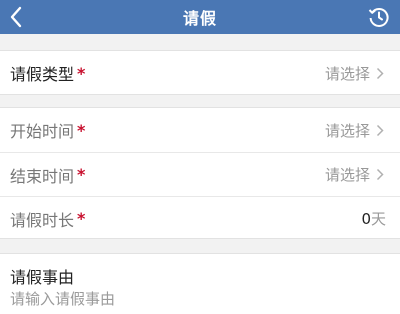 The image size is (400, 314). Describe the element at coordinates (200, 299) in the screenshot. I see `reason-input` at that location.